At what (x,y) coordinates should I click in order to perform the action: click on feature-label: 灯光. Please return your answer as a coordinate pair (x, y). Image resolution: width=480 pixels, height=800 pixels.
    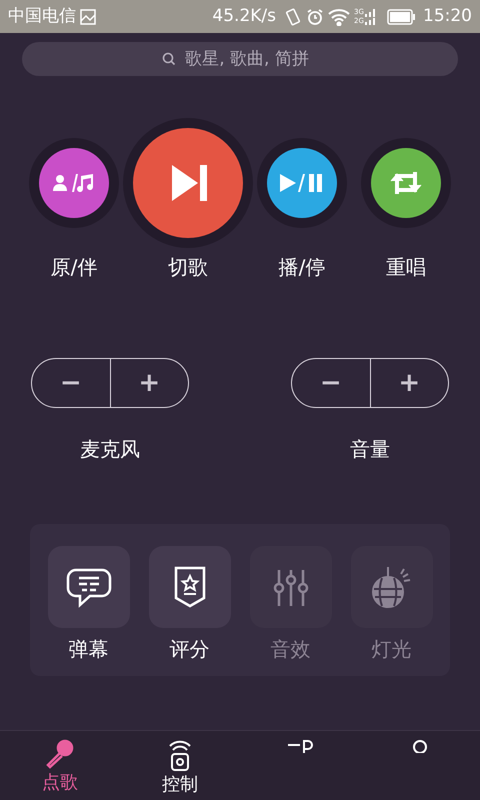
    Looking at the image, I should click on (392, 649).